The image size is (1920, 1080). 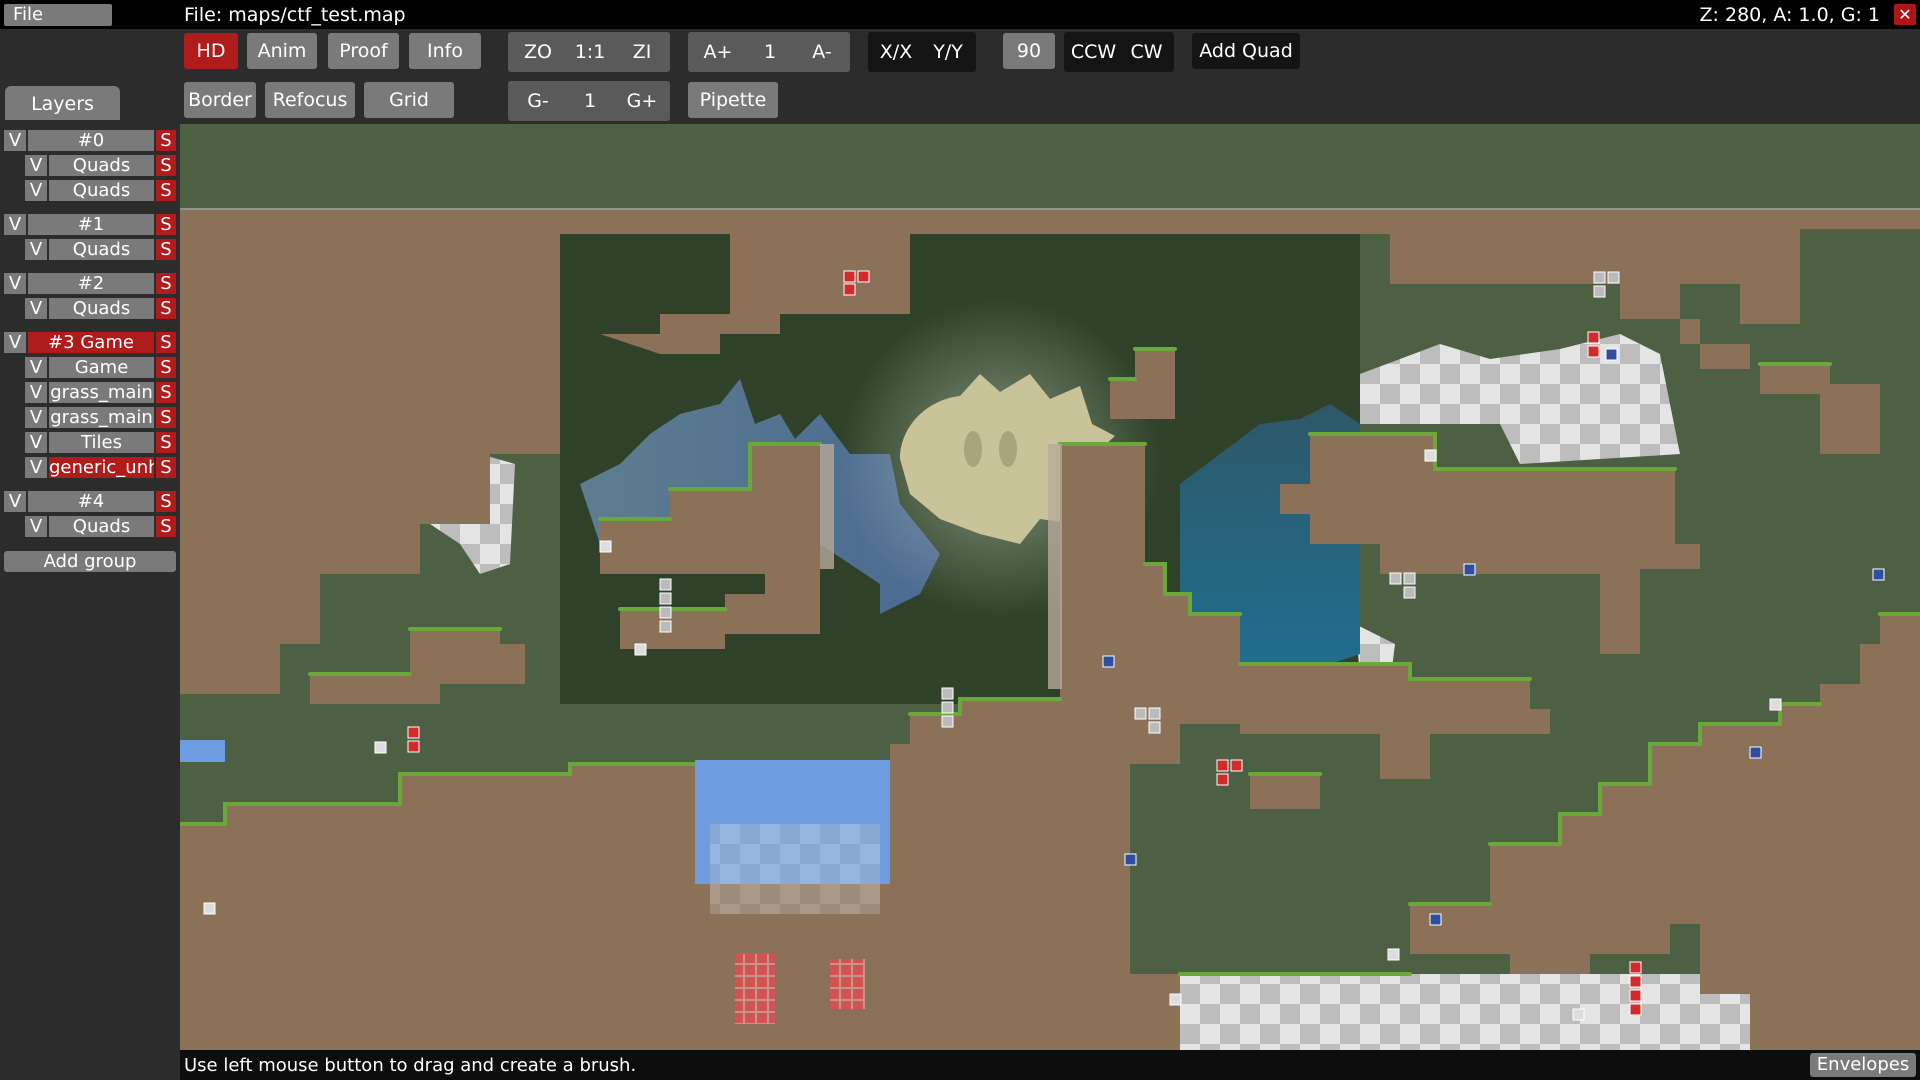 I want to click on layer-group: V #0 S, so click(x=90, y=140).